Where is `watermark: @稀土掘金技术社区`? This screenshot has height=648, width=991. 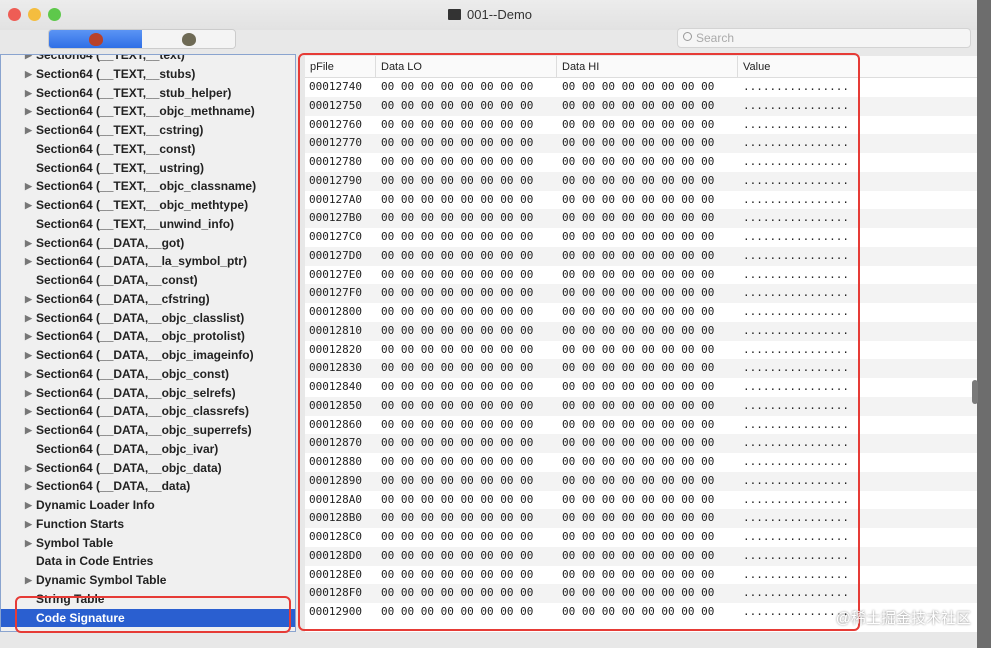
watermark: @稀土掘金技术社区 is located at coordinates (903, 618).